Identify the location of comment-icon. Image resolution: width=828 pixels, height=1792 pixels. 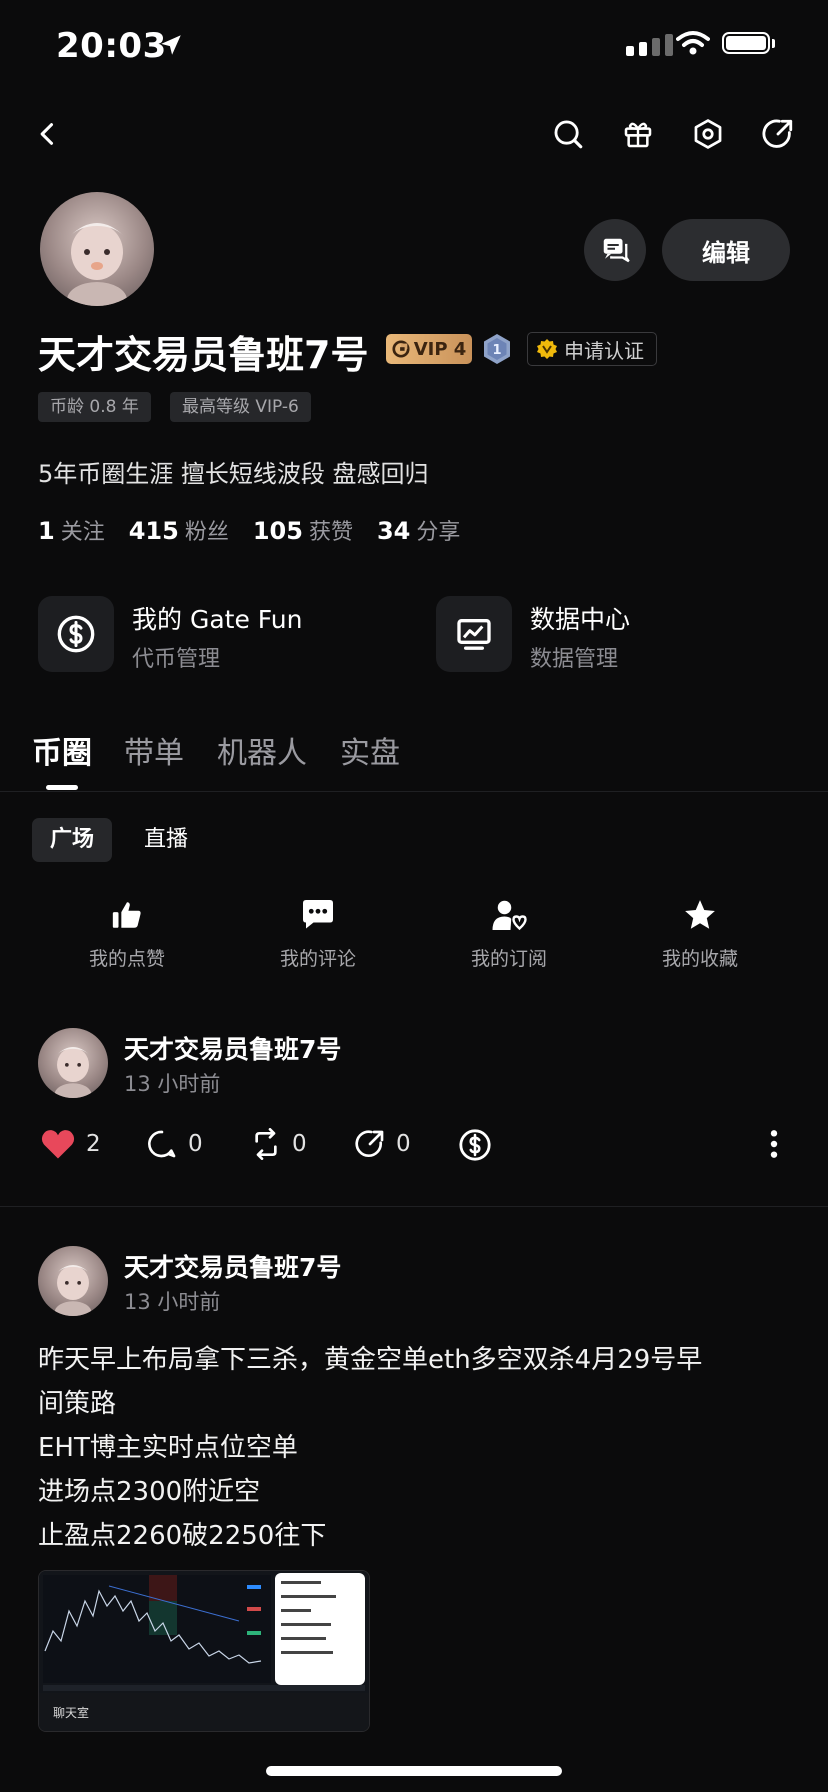
(318, 914).